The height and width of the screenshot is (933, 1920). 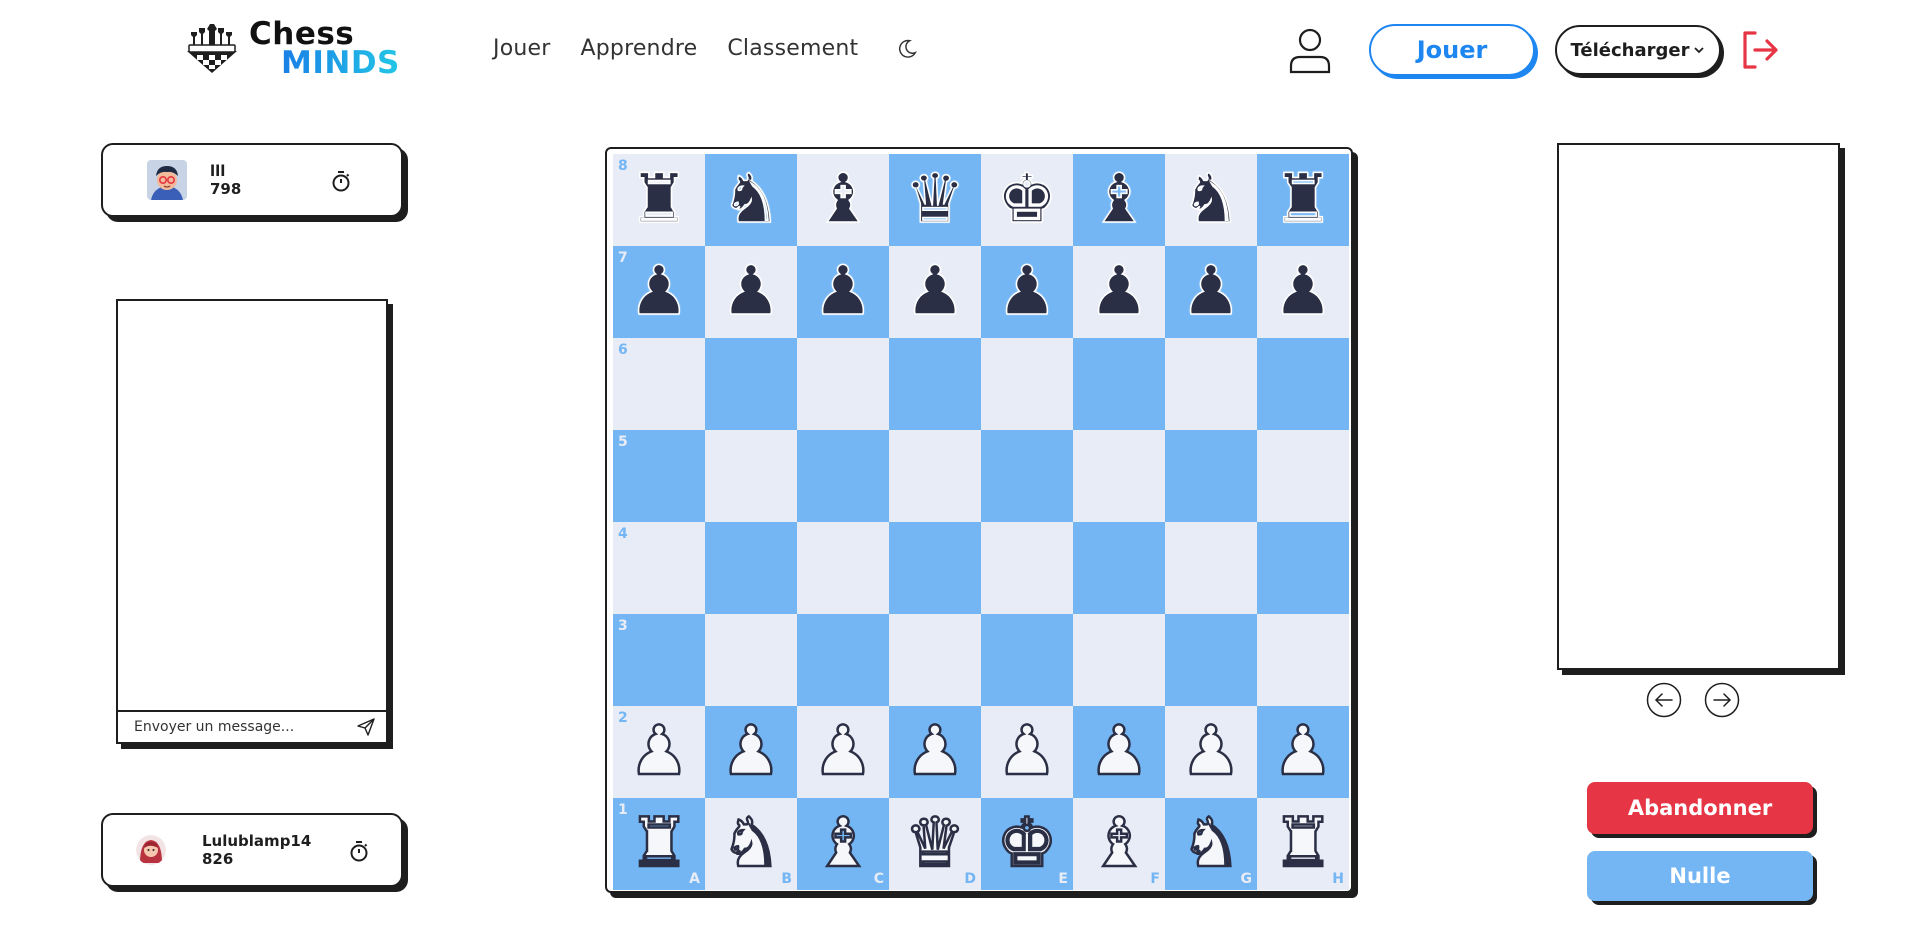 I want to click on square-d3, so click(x=935, y=660).